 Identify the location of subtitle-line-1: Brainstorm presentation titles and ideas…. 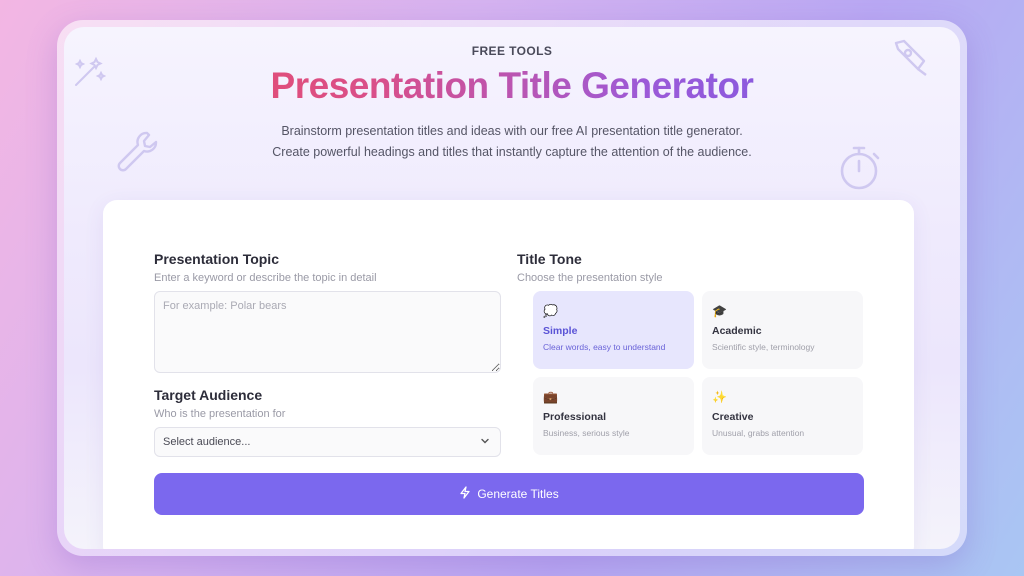
(512, 131).